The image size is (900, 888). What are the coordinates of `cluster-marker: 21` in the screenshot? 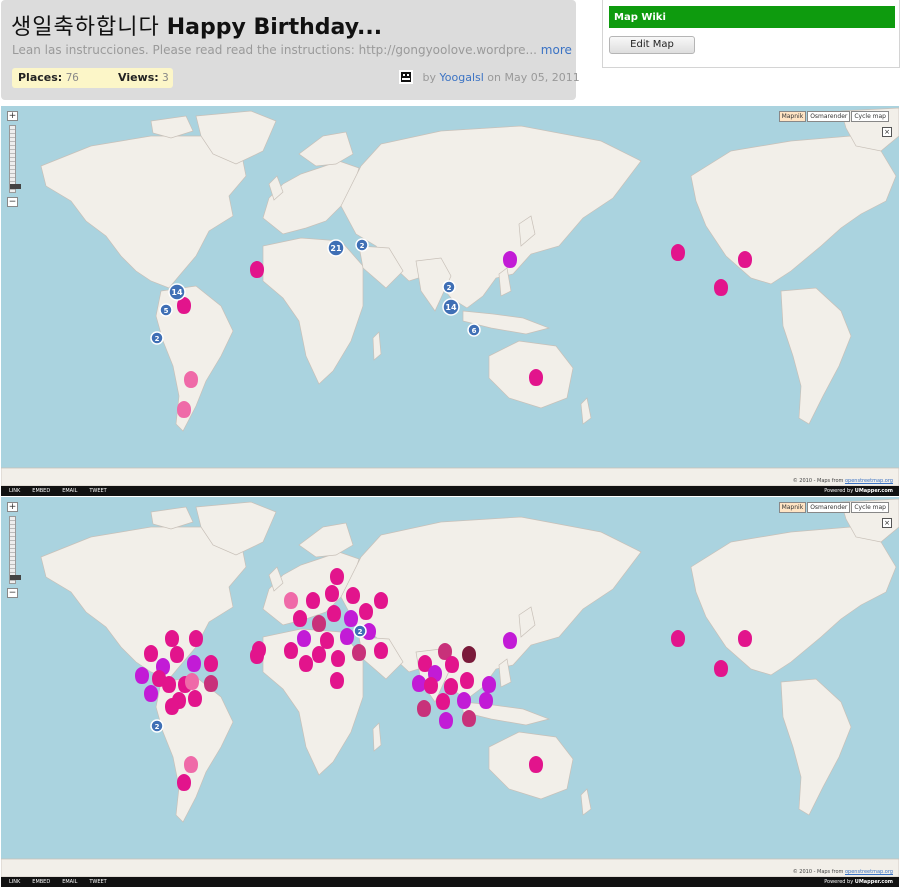 It's located at (336, 248).